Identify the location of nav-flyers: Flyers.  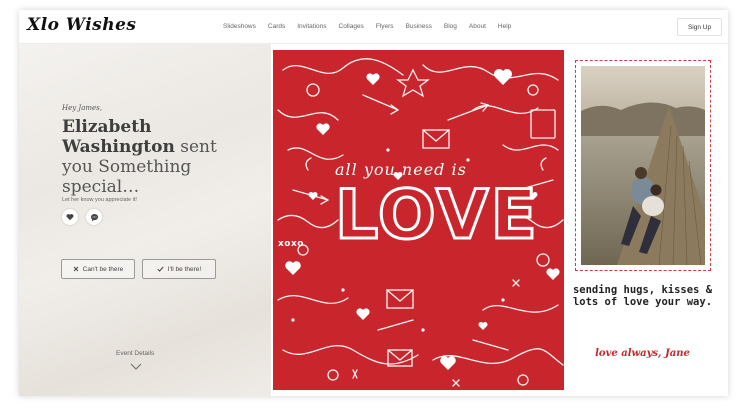
(385, 26).